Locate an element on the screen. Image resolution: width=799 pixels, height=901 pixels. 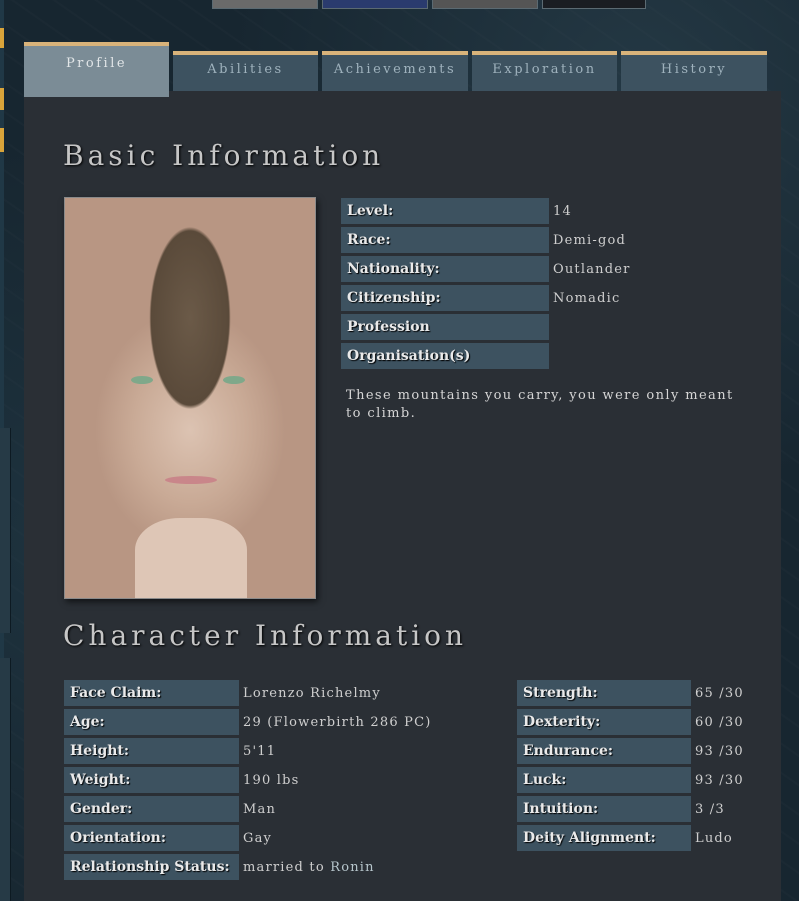
table-row: Face Claim: Lorenzo Richelmy is located at coordinates (248, 693).